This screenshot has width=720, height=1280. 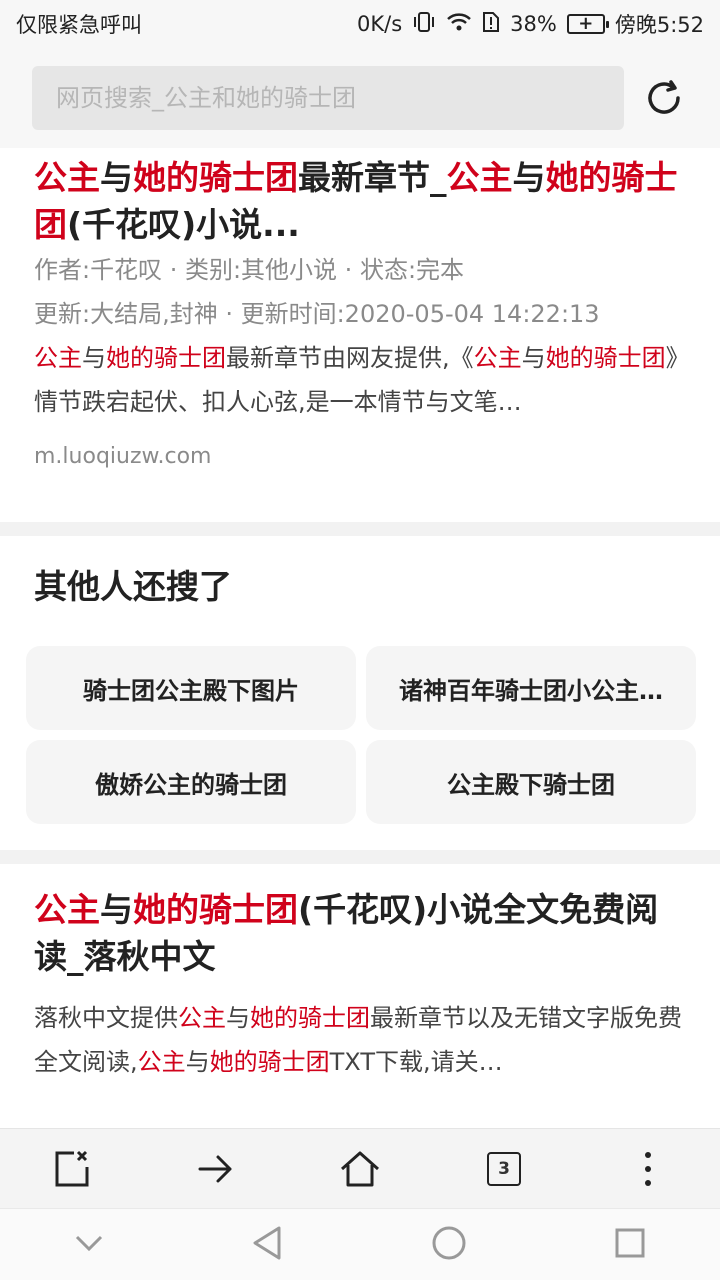 I want to click on nav-down-button, so click(x=89, y=1245).